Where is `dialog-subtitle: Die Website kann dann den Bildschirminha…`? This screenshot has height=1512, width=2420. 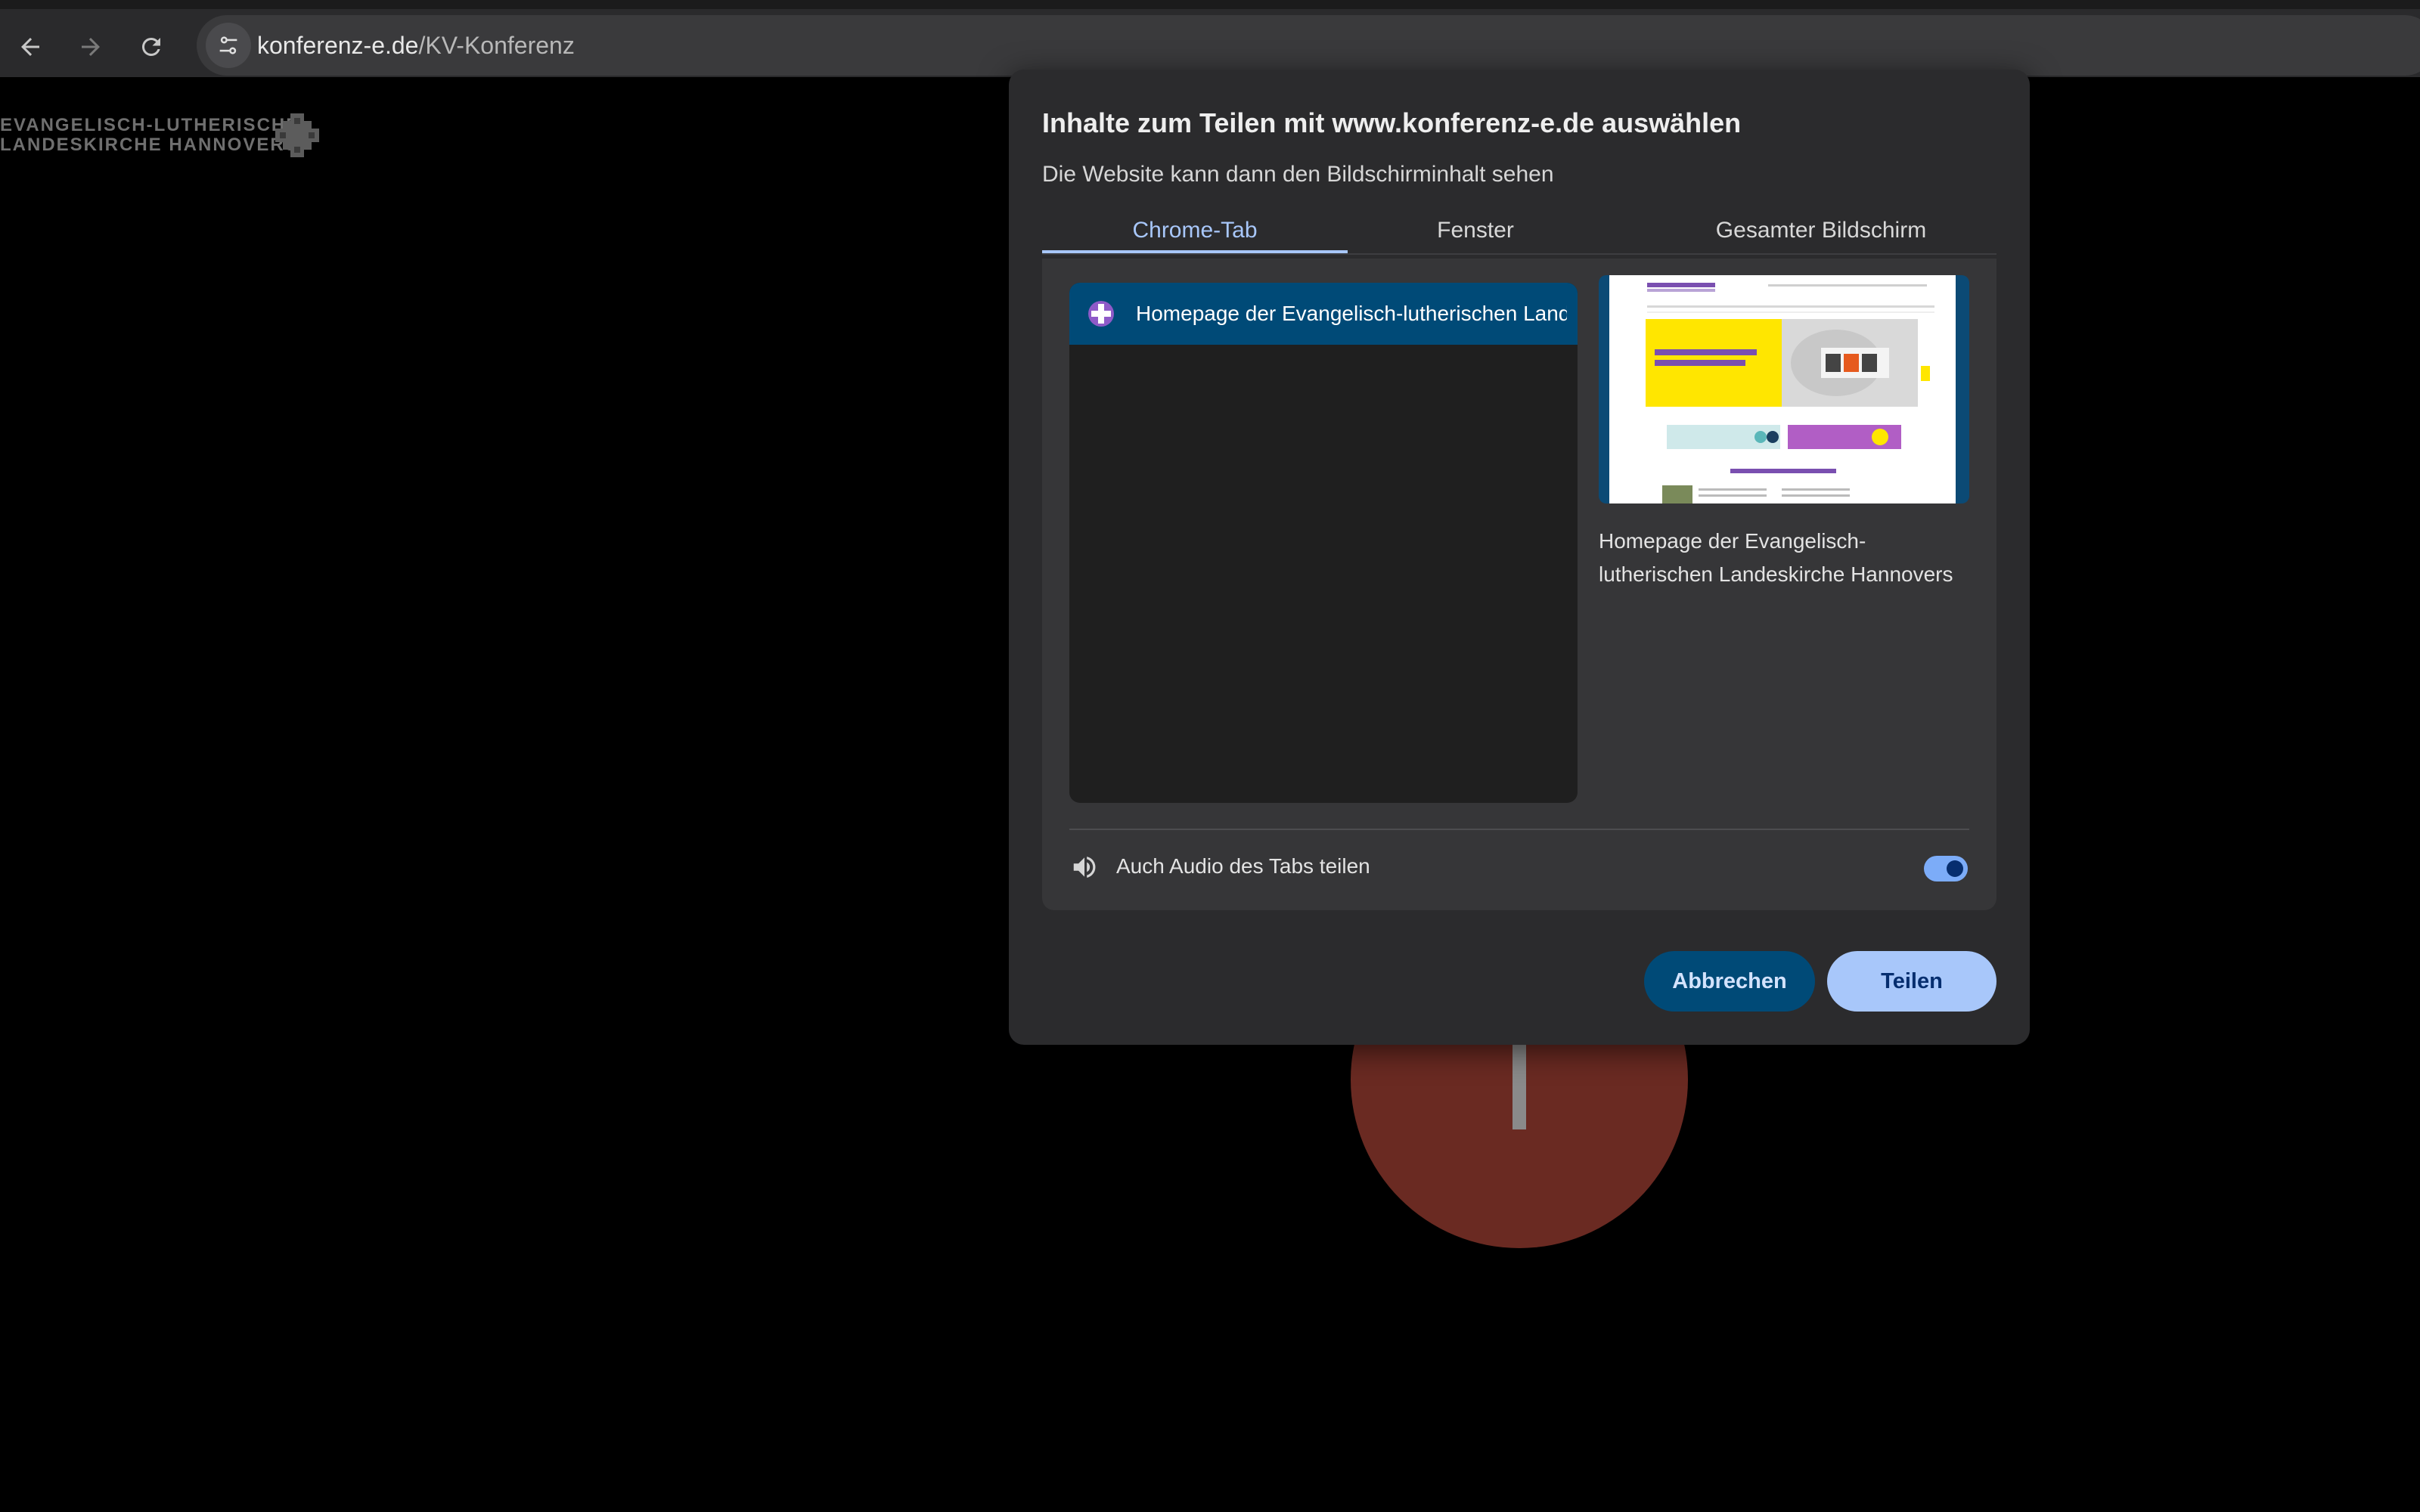 dialog-subtitle: Die Website kann dann den Bildschirminha… is located at coordinates (1298, 174).